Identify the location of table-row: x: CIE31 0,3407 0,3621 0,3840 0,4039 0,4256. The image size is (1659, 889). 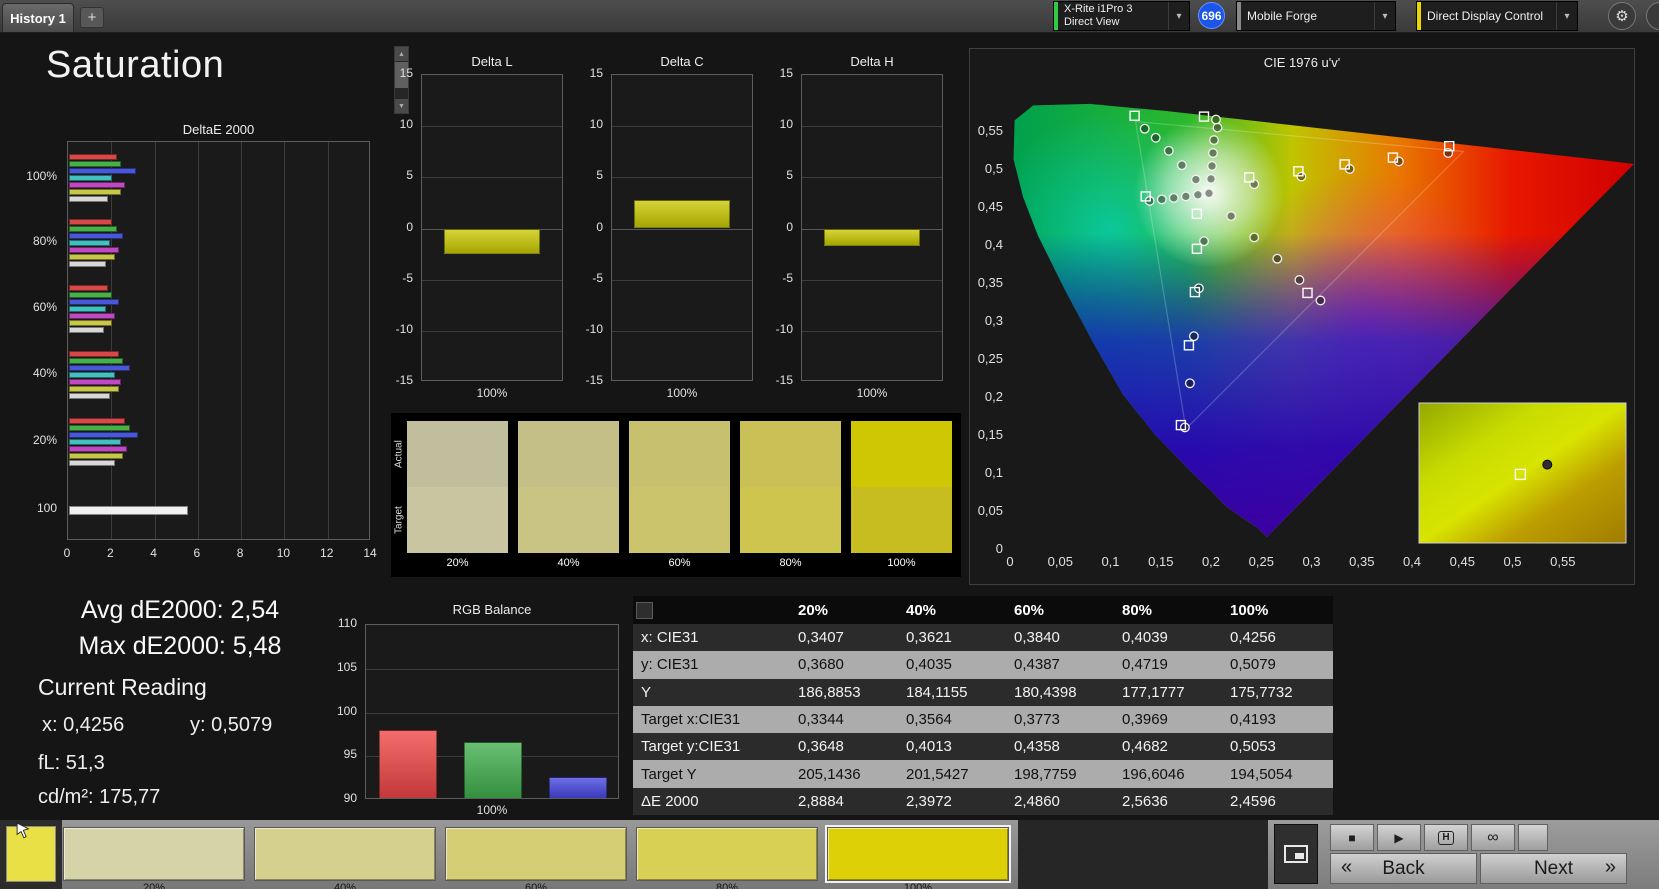
(983, 638).